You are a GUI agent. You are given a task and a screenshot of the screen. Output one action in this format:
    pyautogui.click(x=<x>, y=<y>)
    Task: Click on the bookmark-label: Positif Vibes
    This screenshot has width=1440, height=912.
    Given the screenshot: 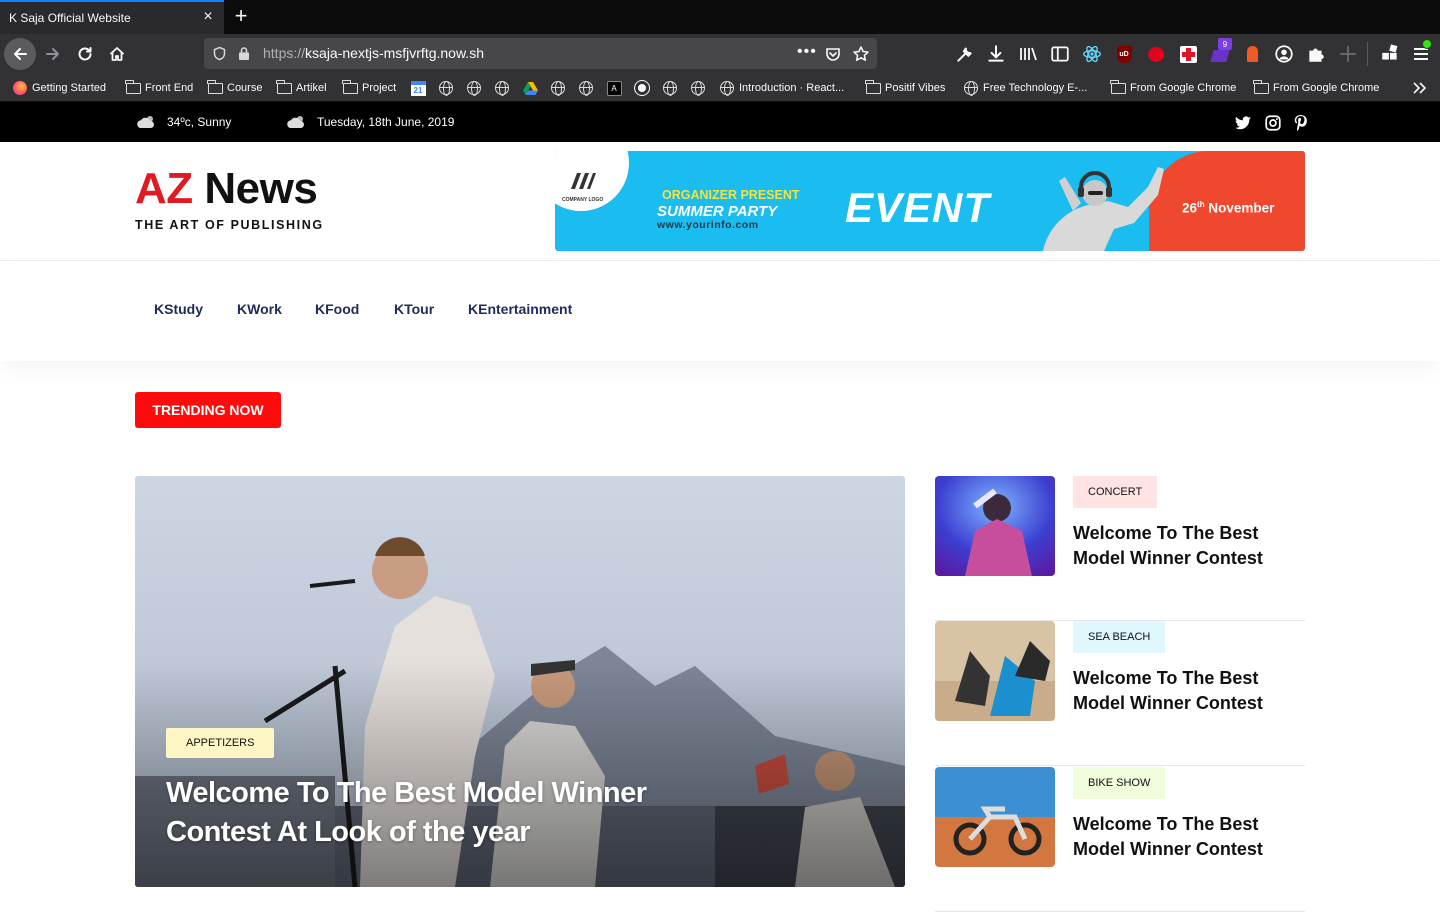 What is the action you would take?
    pyautogui.click(x=915, y=88)
    